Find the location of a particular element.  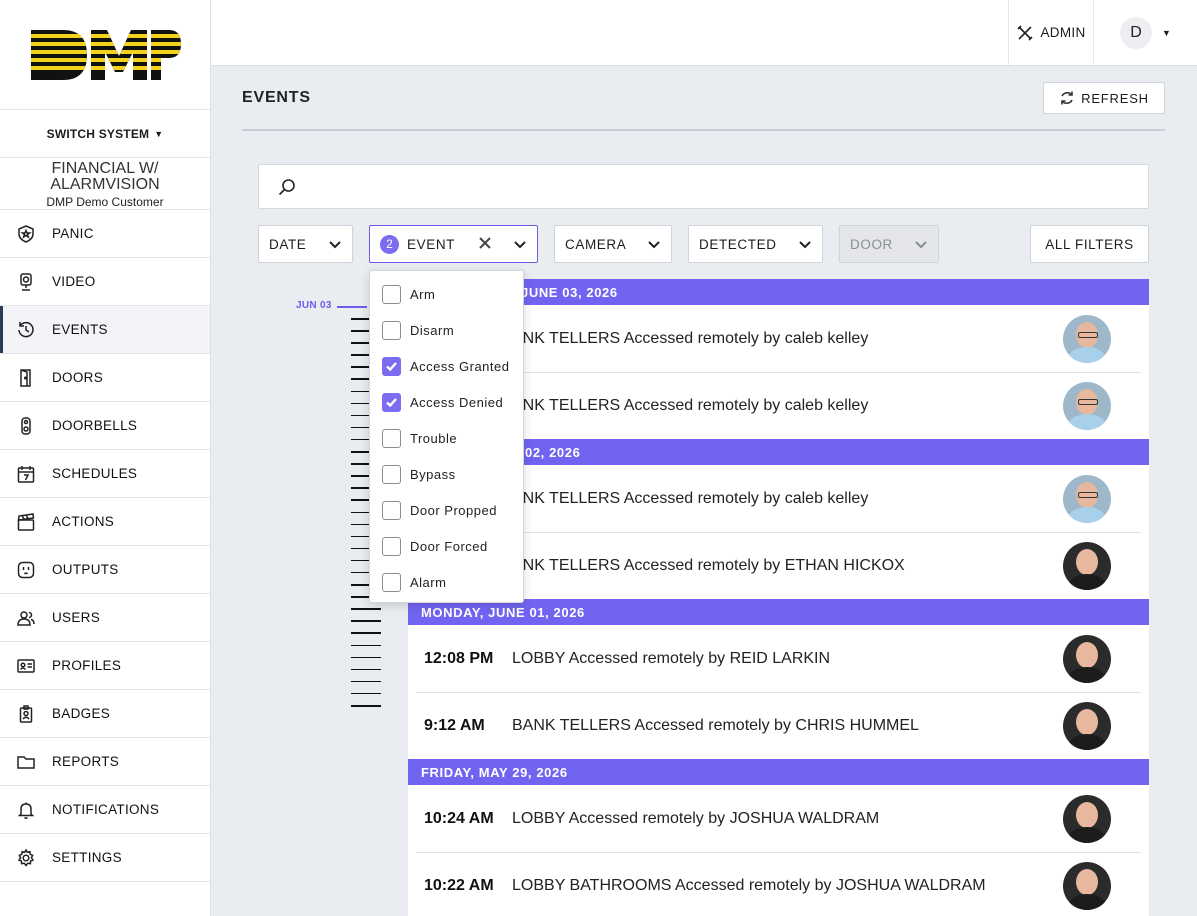

search-input is located at coordinates (726, 186).